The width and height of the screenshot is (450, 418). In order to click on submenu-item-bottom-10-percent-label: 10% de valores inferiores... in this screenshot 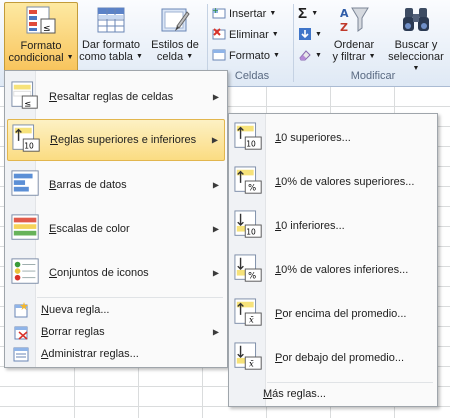, I will do `click(341, 270)`.